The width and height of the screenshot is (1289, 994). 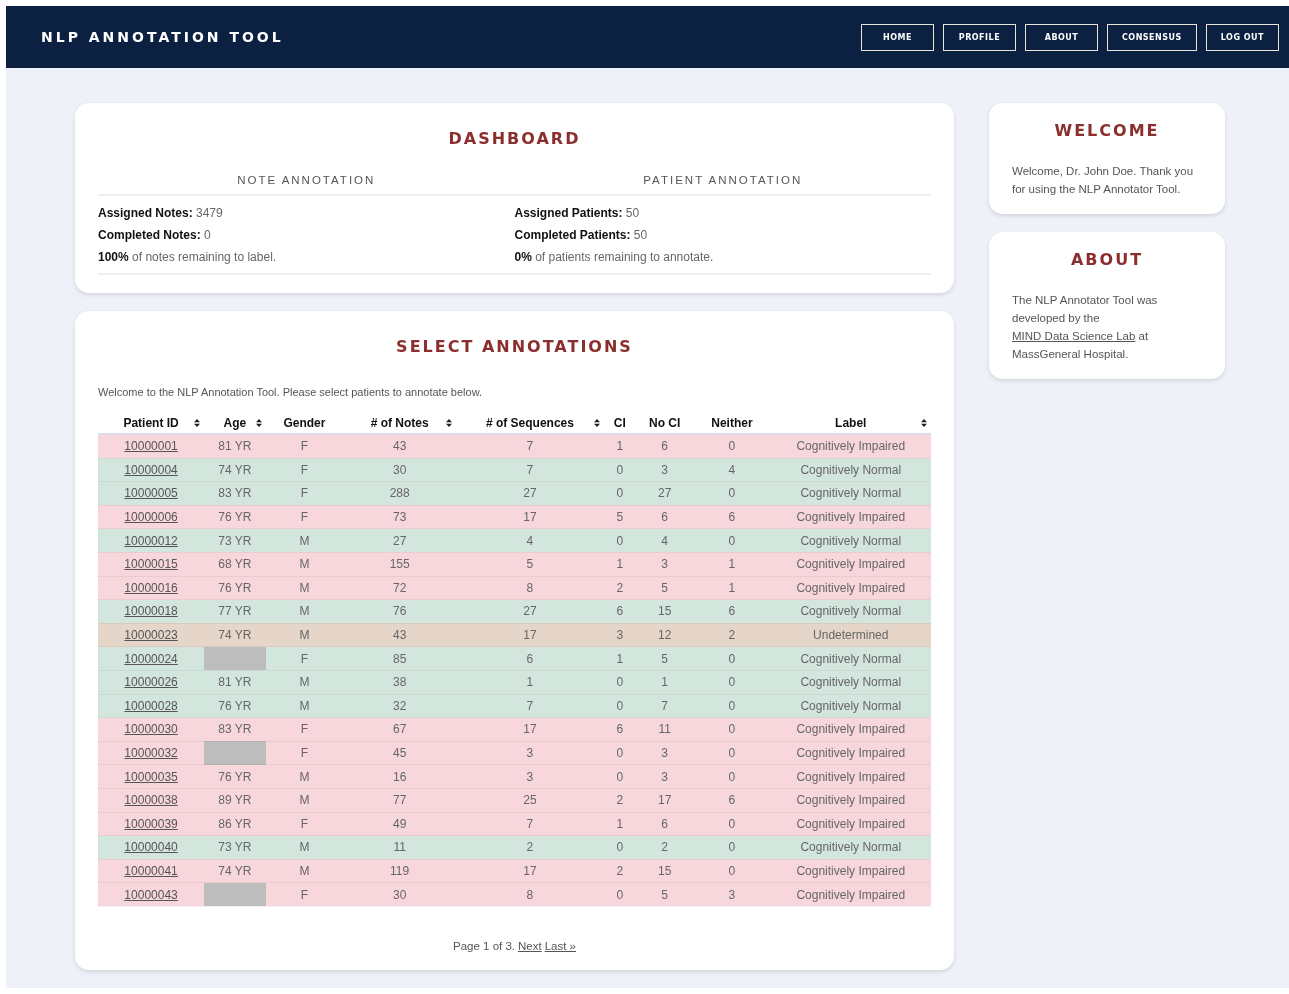 I want to click on table-cell: 74 YR, so click(x=235, y=635).